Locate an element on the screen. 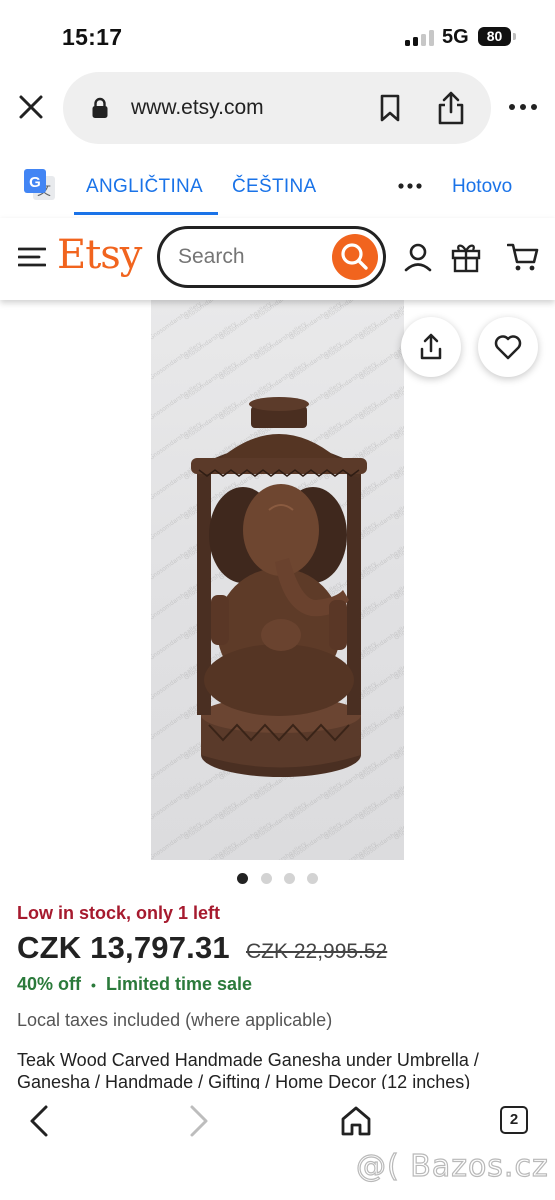 The height and width of the screenshot is (1200, 555). translate-bar: 文 G ANGLIČTINA ČEŠTINA Hotovo is located at coordinates (277, 182).